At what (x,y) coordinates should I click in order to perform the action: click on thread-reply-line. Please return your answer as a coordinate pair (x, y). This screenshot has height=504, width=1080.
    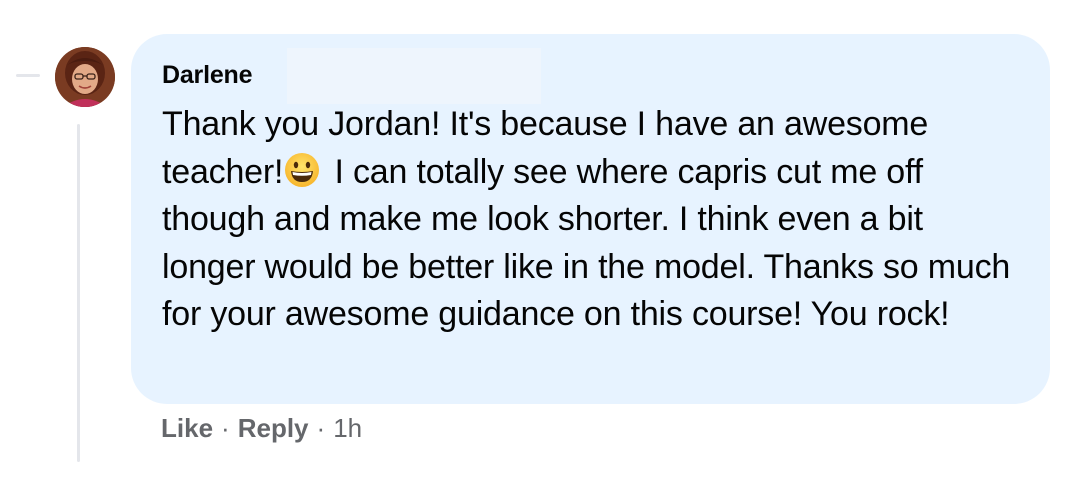
    Looking at the image, I should click on (78, 293).